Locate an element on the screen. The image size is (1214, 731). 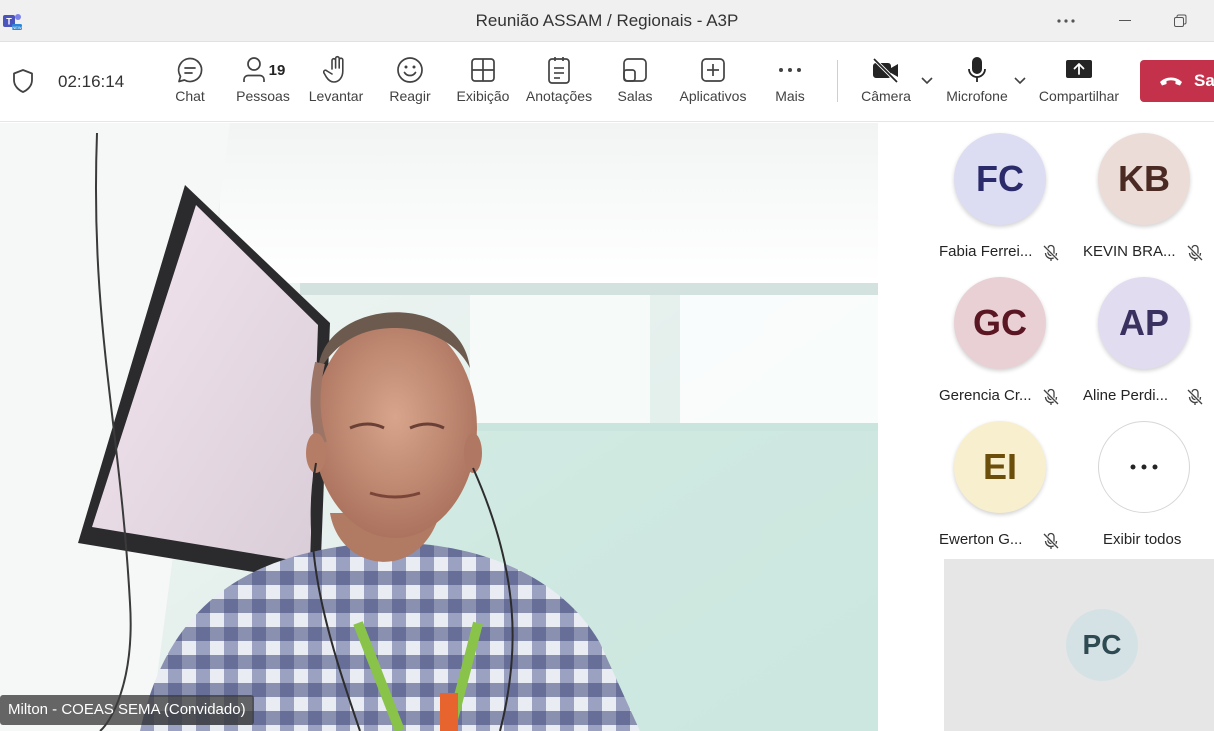
avatar: EI is located at coordinates (1000, 467).